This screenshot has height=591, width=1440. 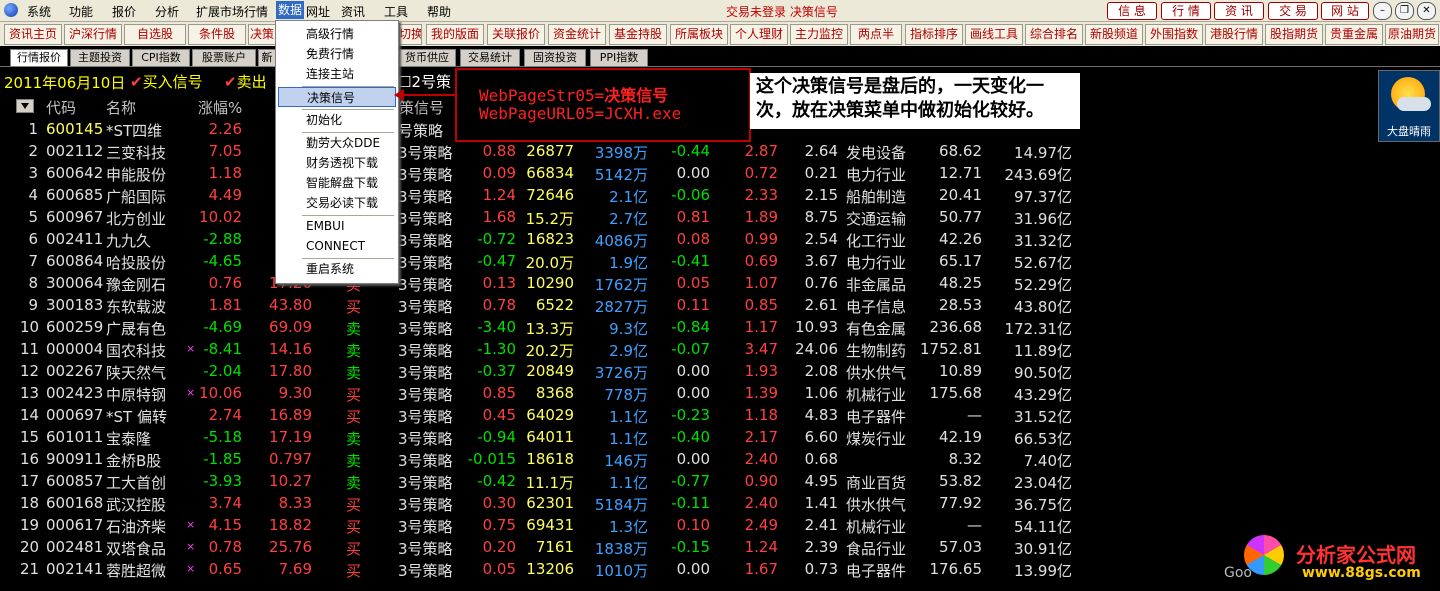 I want to click on menu-item-embui: EMBUI, so click(x=337, y=226).